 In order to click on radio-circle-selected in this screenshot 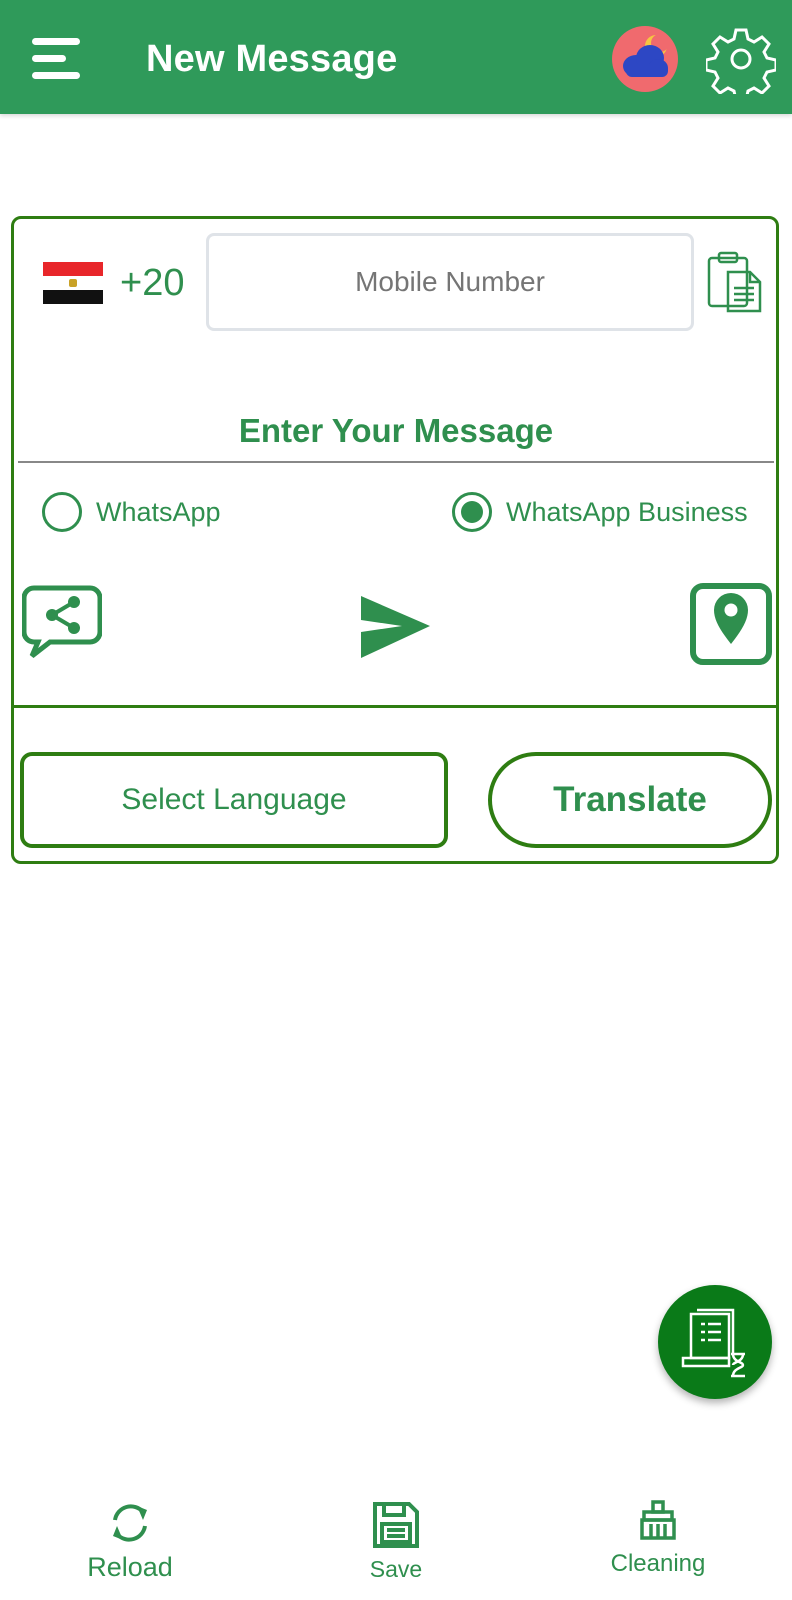, I will do `click(472, 512)`.